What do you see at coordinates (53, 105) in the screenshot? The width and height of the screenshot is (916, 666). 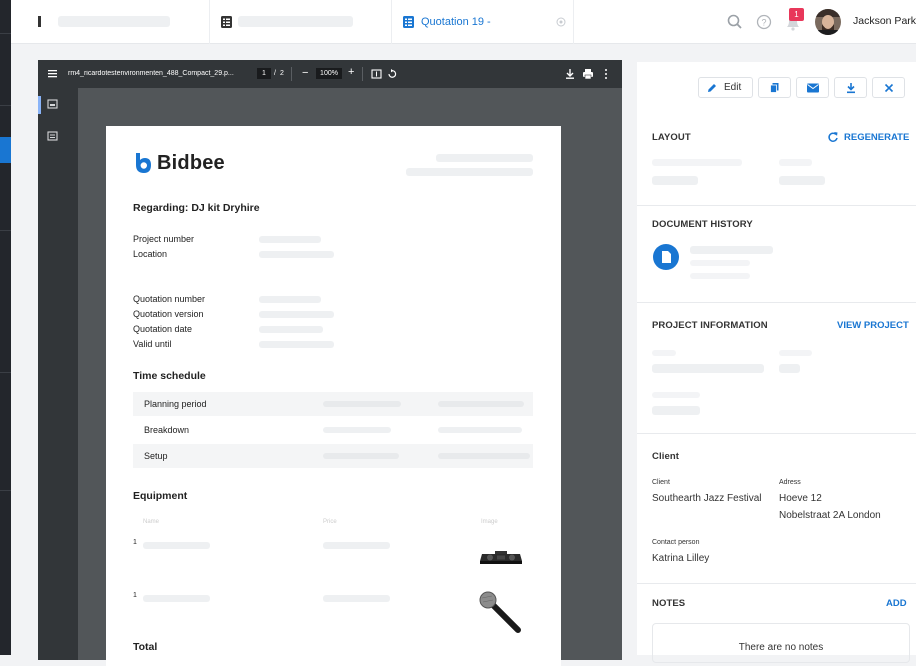 I see `thumbnail-icon` at bounding box center [53, 105].